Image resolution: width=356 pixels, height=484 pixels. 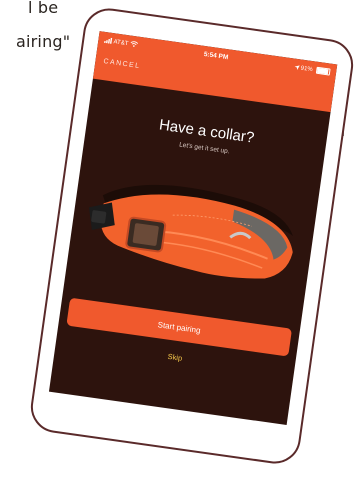 What do you see at coordinates (43, 41) in the screenshot?
I see `background-text-line-2: airing"` at bounding box center [43, 41].